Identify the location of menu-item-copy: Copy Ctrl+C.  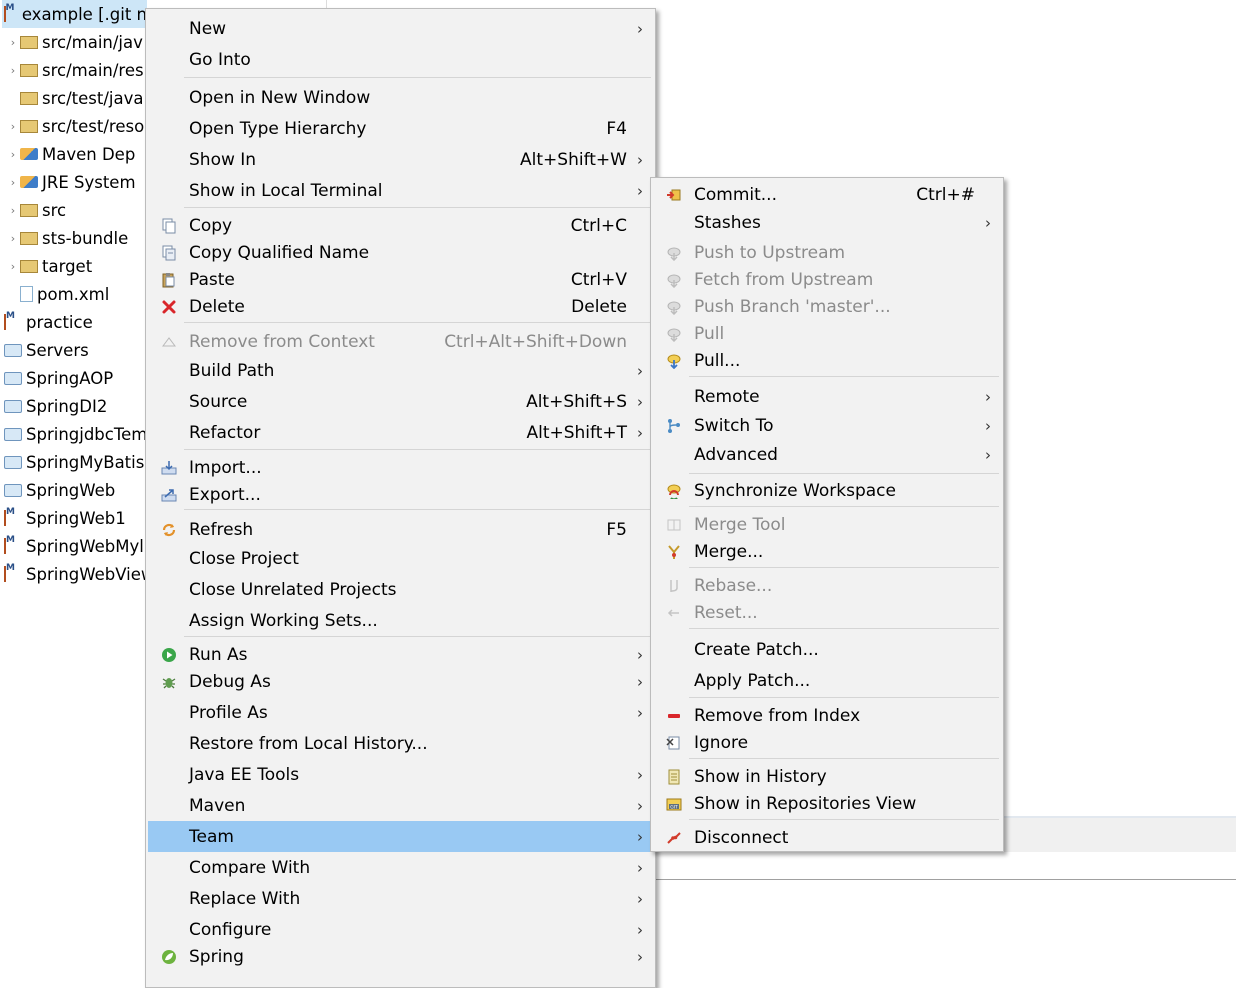
(400, 225).